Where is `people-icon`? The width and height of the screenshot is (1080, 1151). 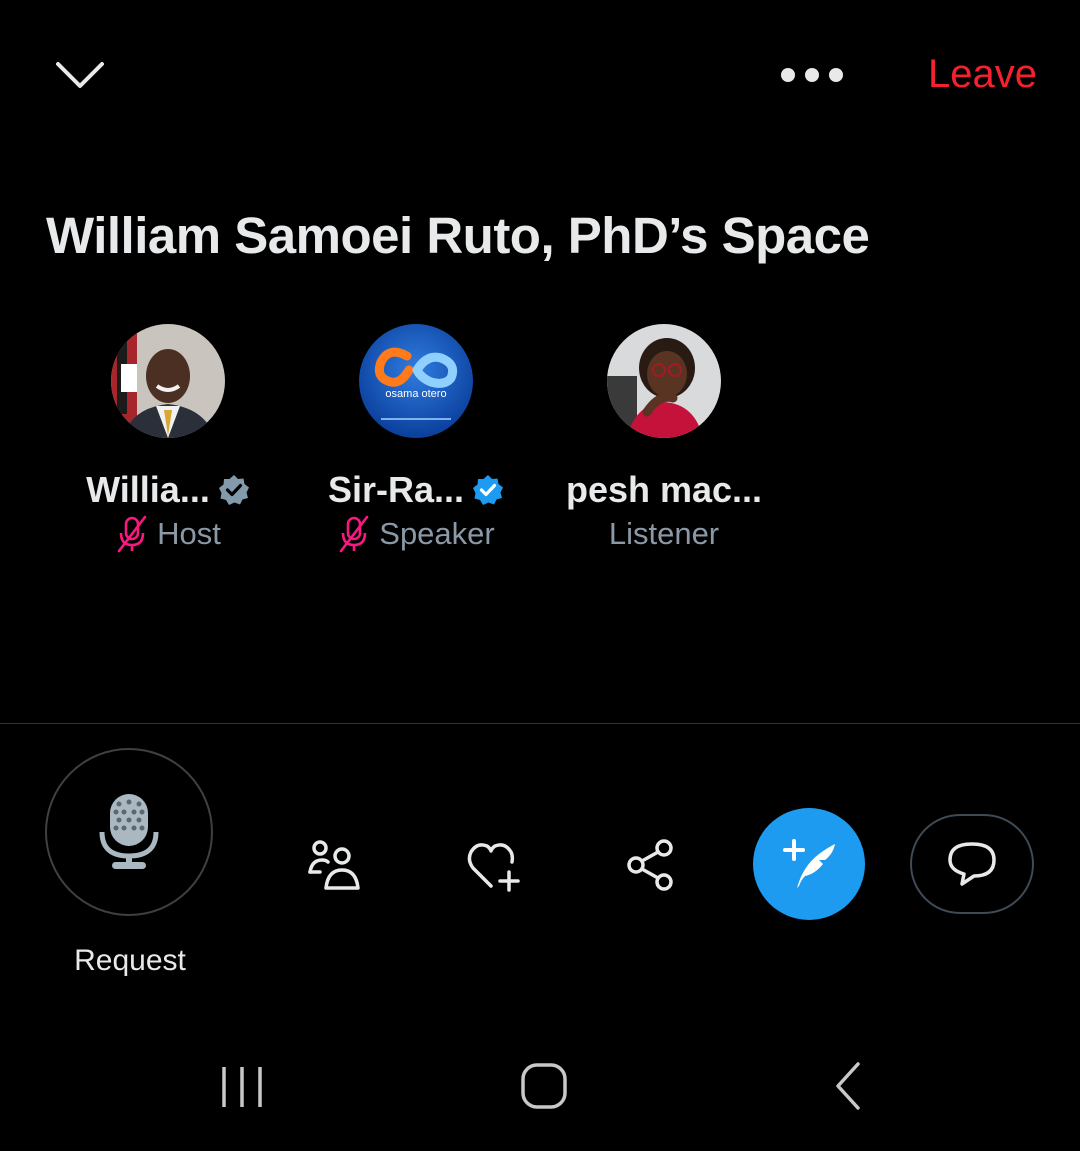 people-icon is located at coordinates (334, 865).